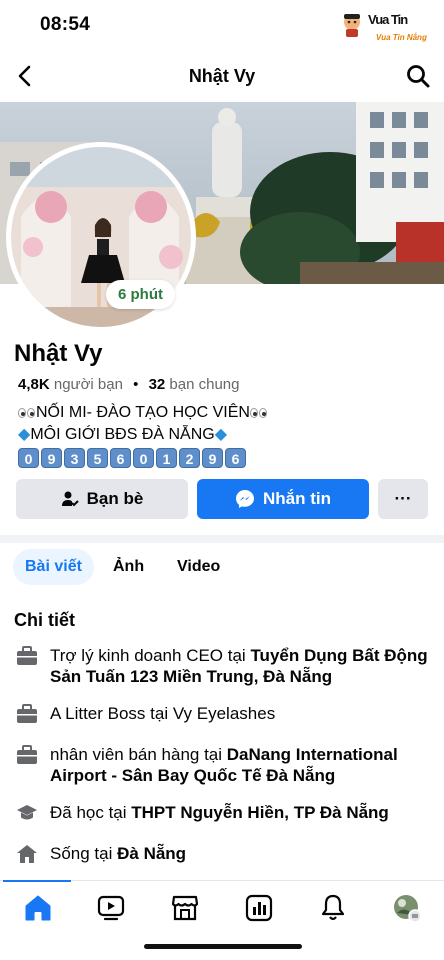  I want to click on bio-line-1: NỐI MI- ĐÀO TẠO HỌC VIÊN, so click(143, 413).